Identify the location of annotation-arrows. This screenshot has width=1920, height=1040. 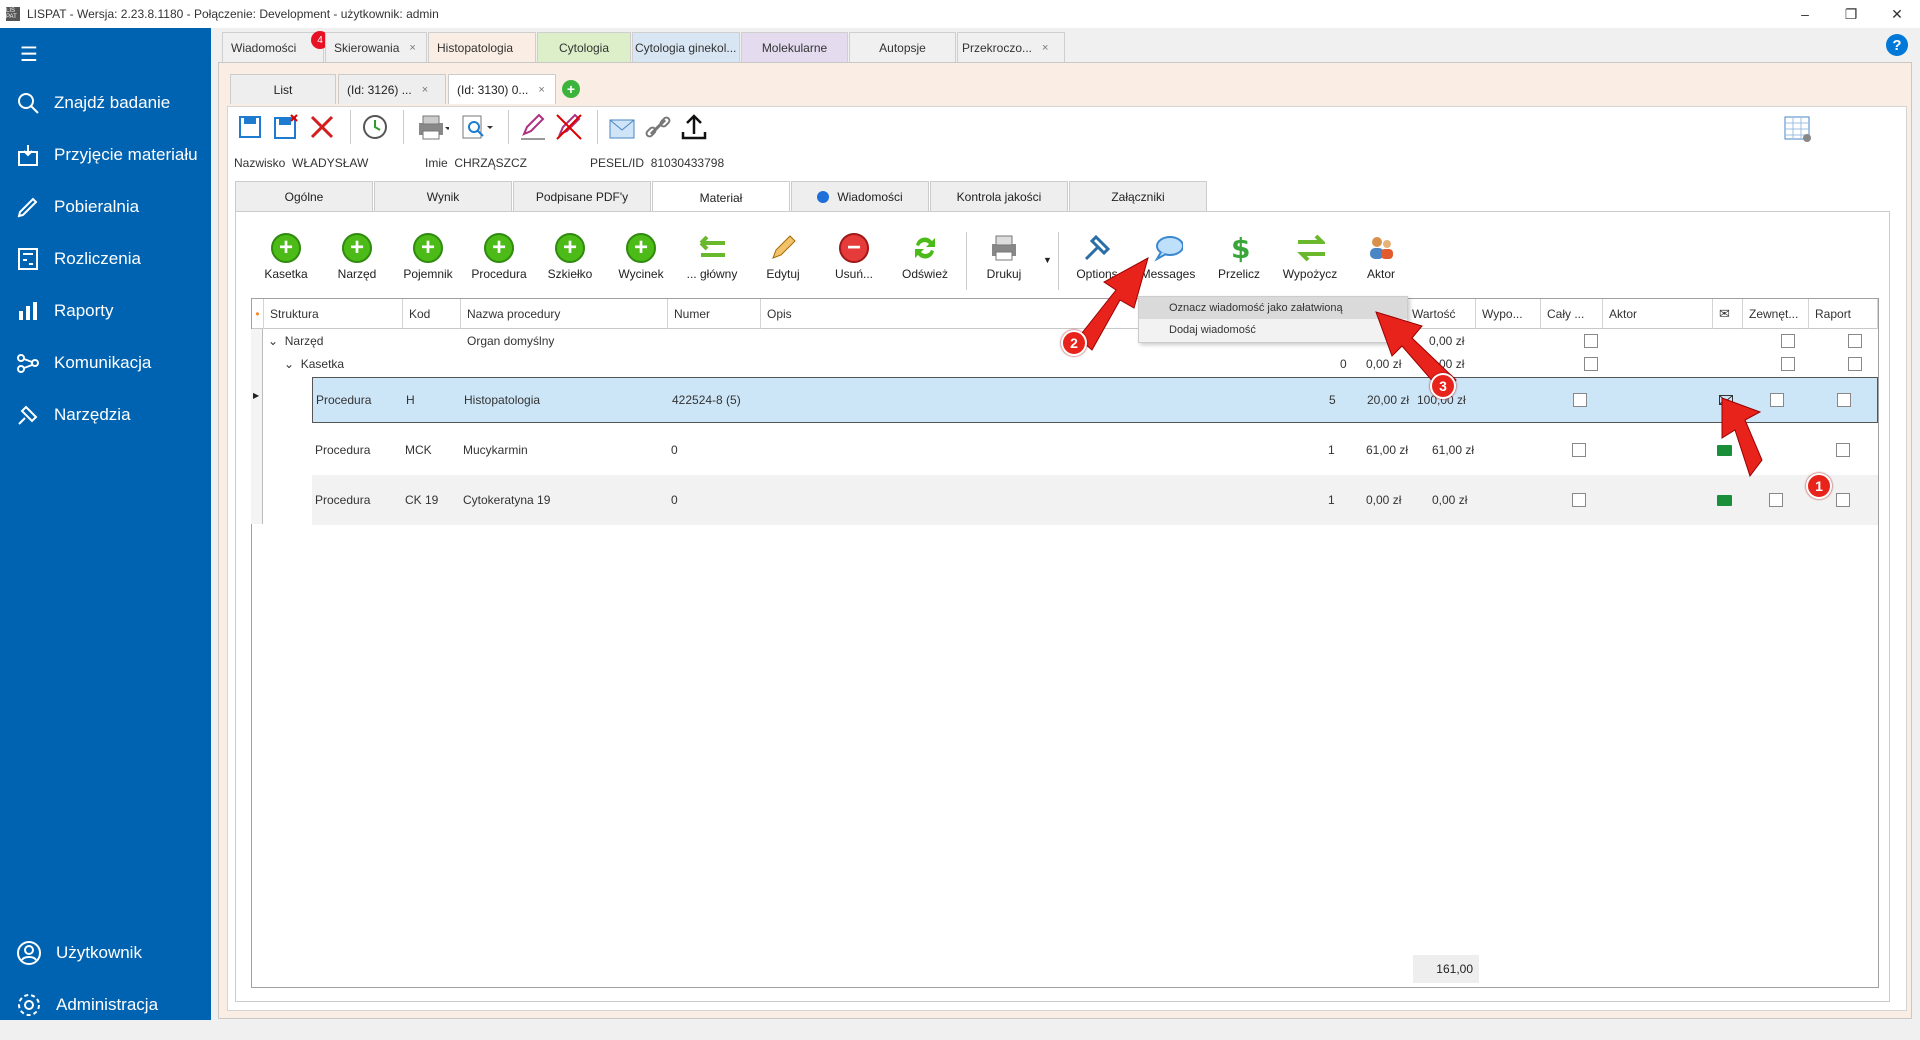
(1420, 367).